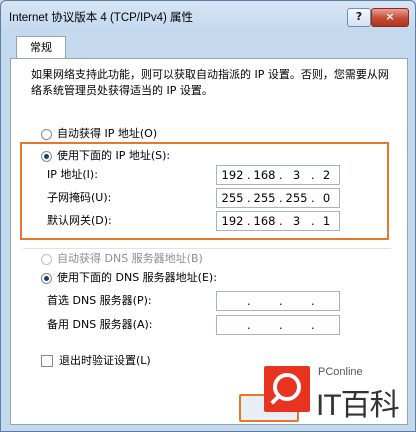 This screenshot has height=432, width=416. I want to click on alternate-dns-input: . . ., so click(278, 325).